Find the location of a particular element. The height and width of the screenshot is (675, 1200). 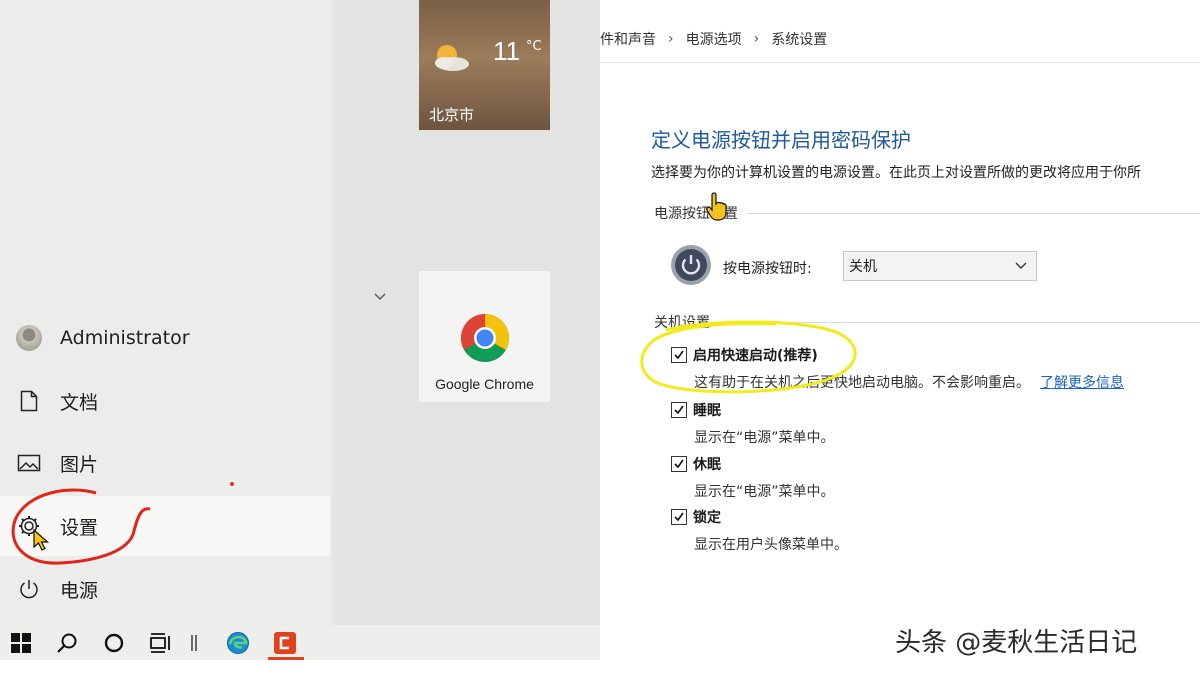

user-name: Administrator is located at coordinates (125, 338).